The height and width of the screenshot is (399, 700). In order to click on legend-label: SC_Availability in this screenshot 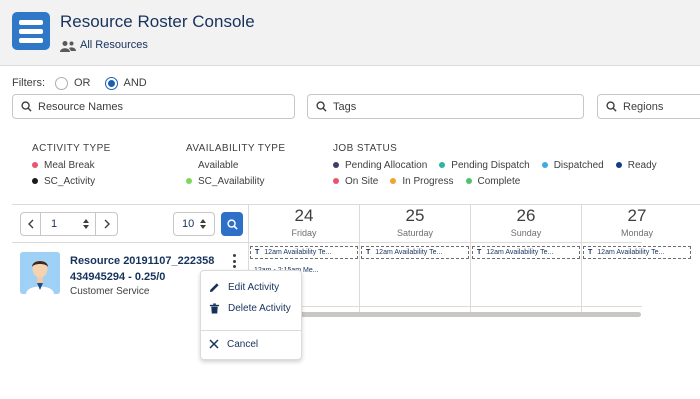, I will do `click(231, 181)`.